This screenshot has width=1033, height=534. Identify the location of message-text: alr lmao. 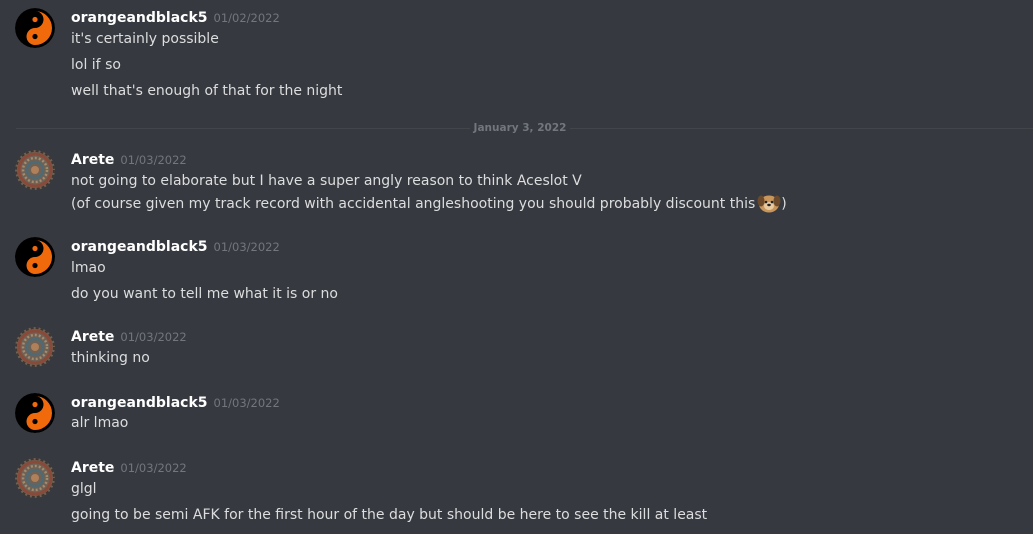
(100, 423).